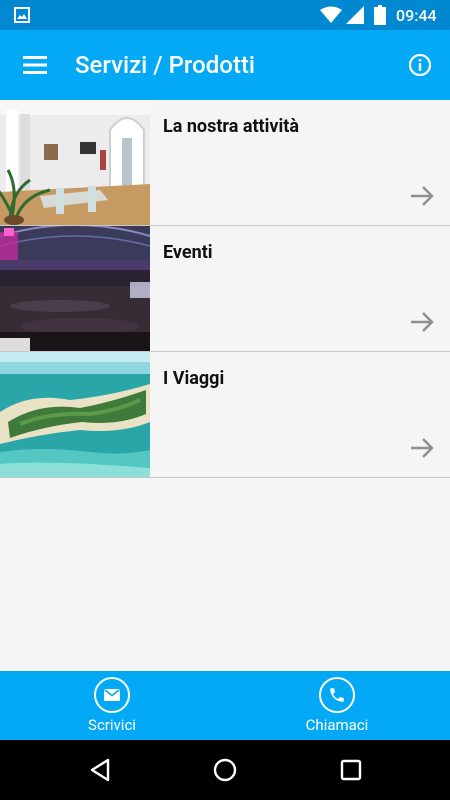  I want to click on status-bar: 09:44, so click(225, 15).